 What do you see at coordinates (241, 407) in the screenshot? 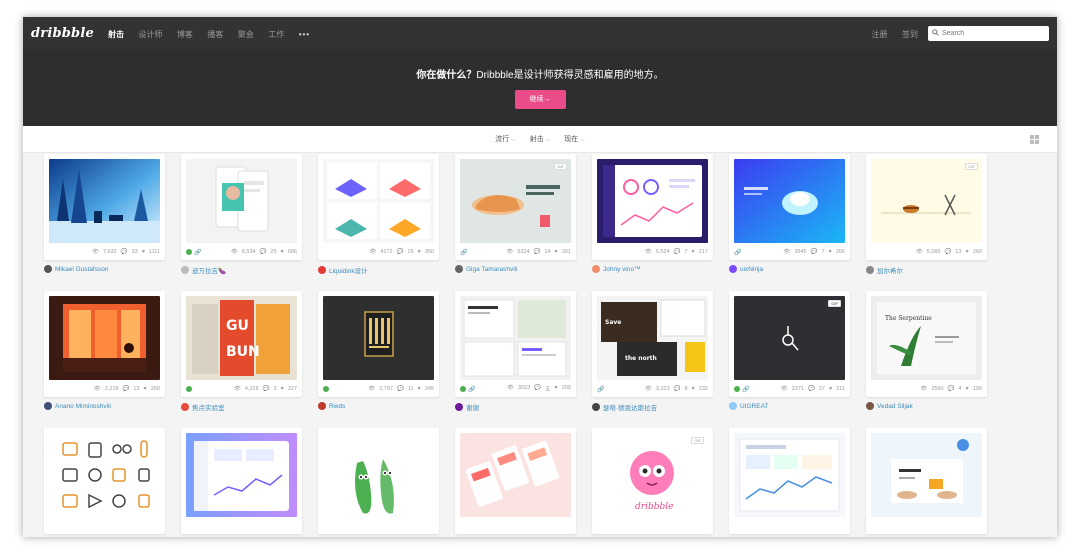
I see `shot-author: 焦点实验室` at bounding box center [241, 407].